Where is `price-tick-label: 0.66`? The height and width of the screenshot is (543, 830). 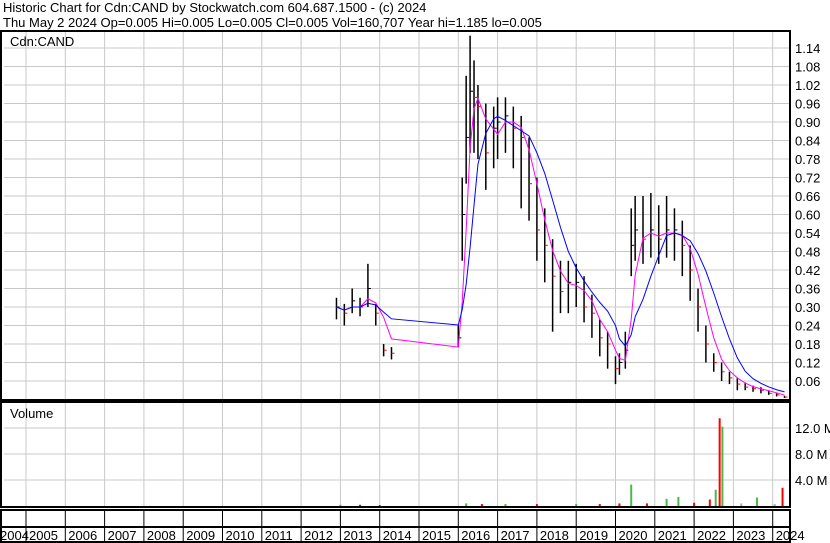 price-tick-label: 0.66 is located at coordinates (807, 196).